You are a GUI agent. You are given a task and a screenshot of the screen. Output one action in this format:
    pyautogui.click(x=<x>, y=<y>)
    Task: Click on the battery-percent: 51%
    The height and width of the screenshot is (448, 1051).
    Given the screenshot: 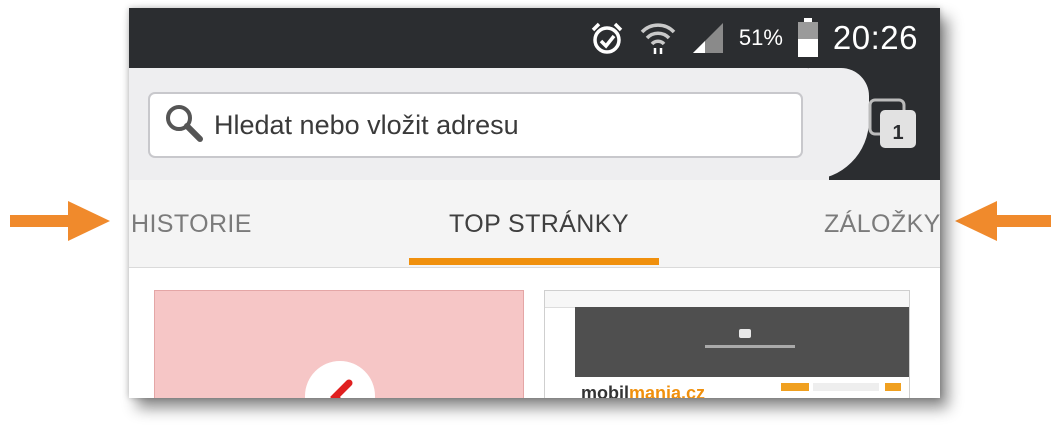 What is the action you would take?
    pyautogui.click(x=760, y=37)
    